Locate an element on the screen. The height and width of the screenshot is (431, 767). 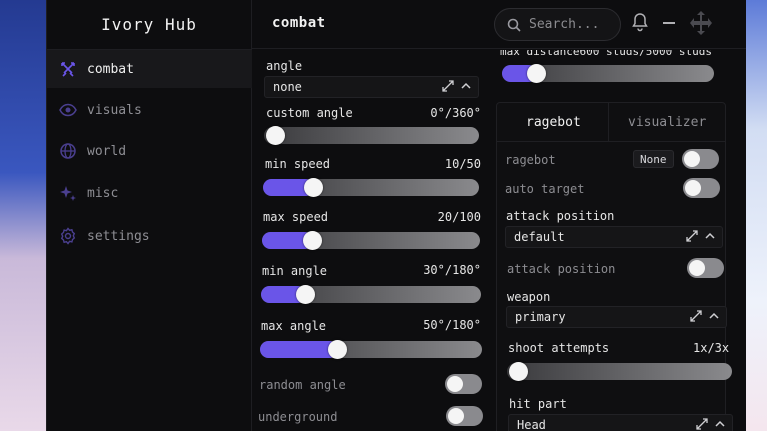
sparkle-icon is located at coordinates (68, 193).